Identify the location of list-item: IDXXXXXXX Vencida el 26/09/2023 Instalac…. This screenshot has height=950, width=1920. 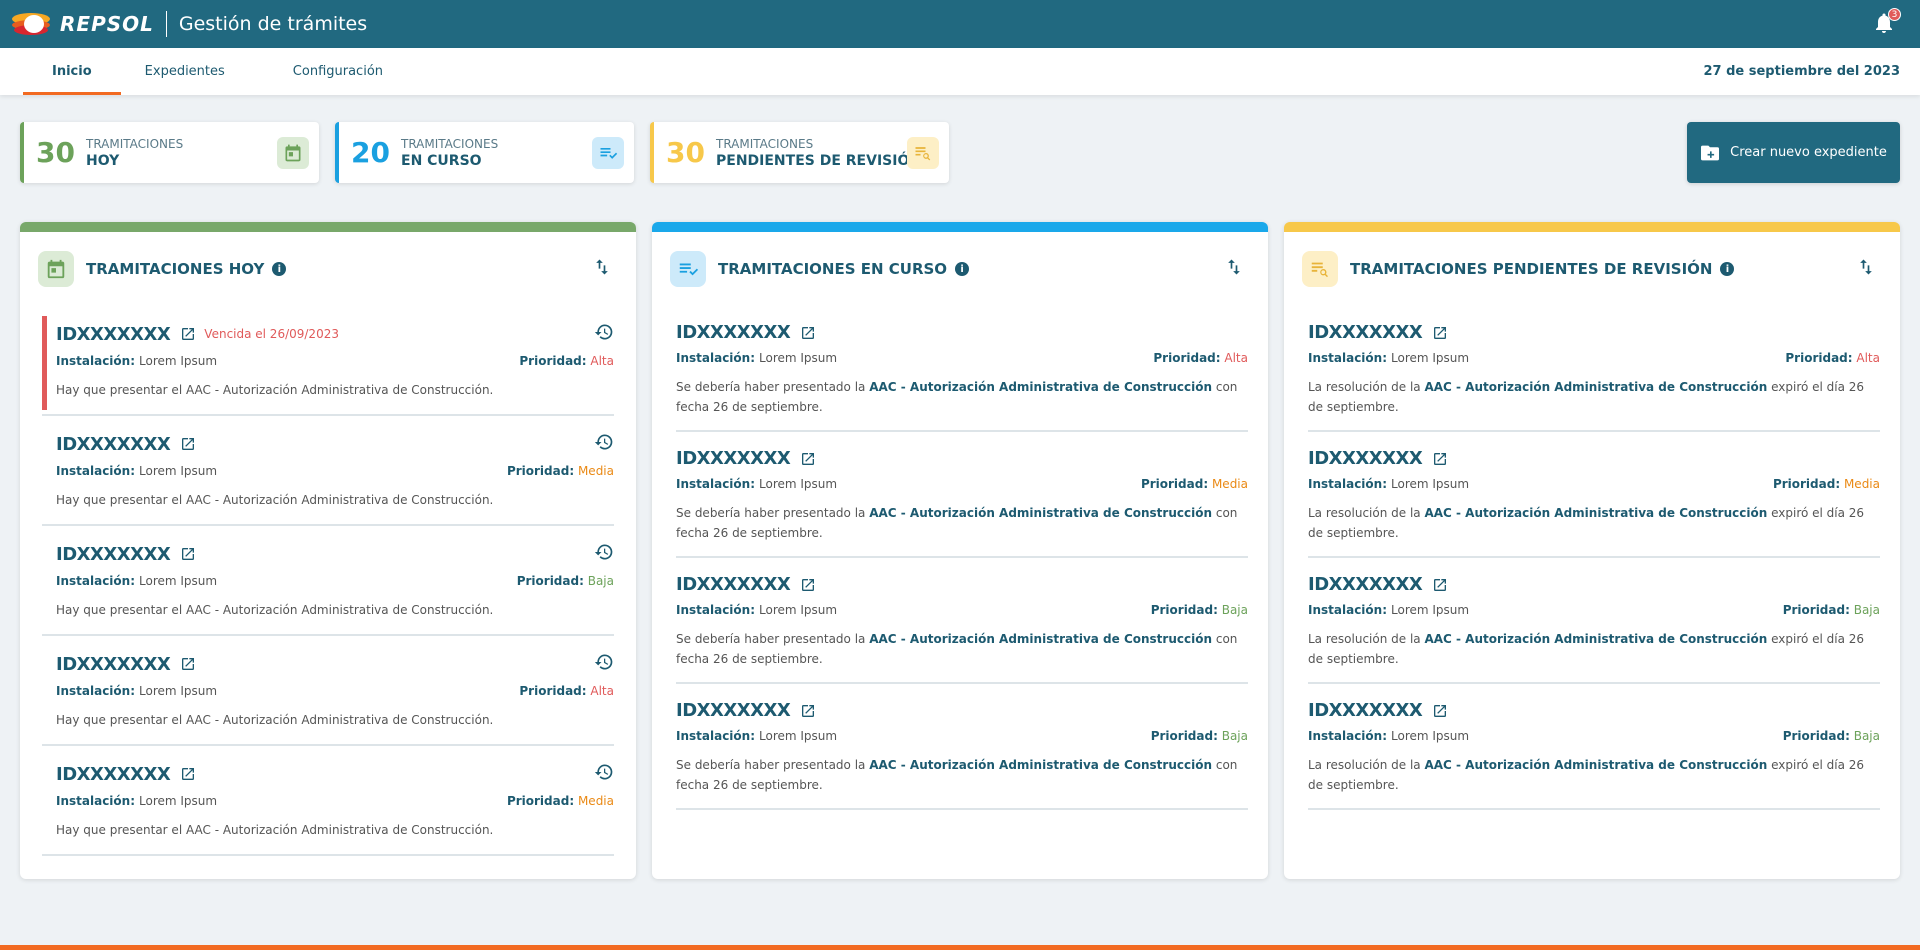
(328, 361).